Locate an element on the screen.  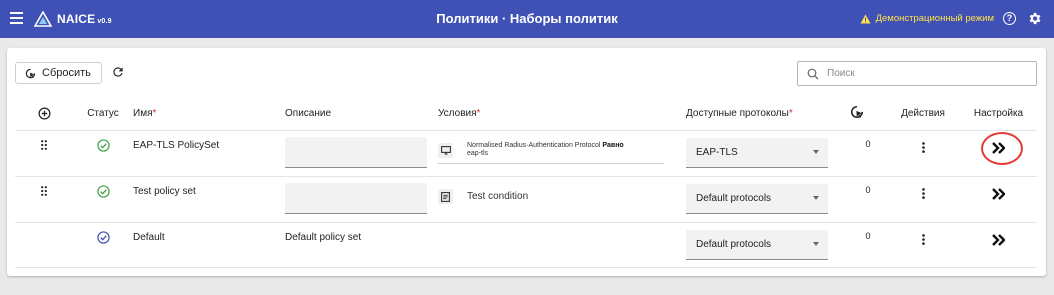
demo-mode-indicator: Демонстрационный режим is located at coordinates (927, 18).